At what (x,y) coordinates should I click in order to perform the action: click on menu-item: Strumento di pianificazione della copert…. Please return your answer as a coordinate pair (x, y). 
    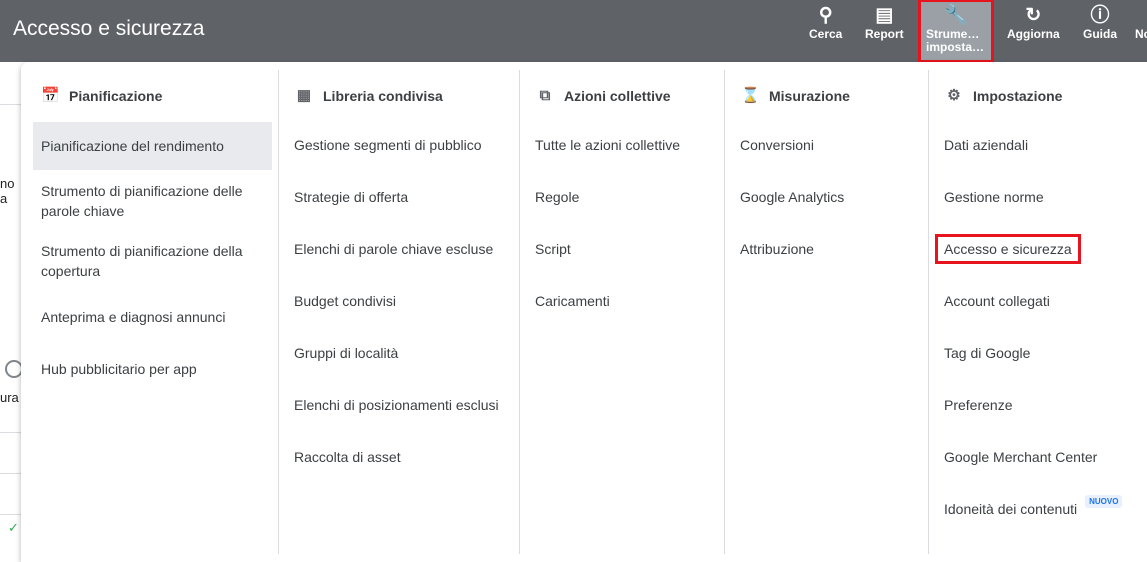
    Looking at the image, I should click on (152, 261).